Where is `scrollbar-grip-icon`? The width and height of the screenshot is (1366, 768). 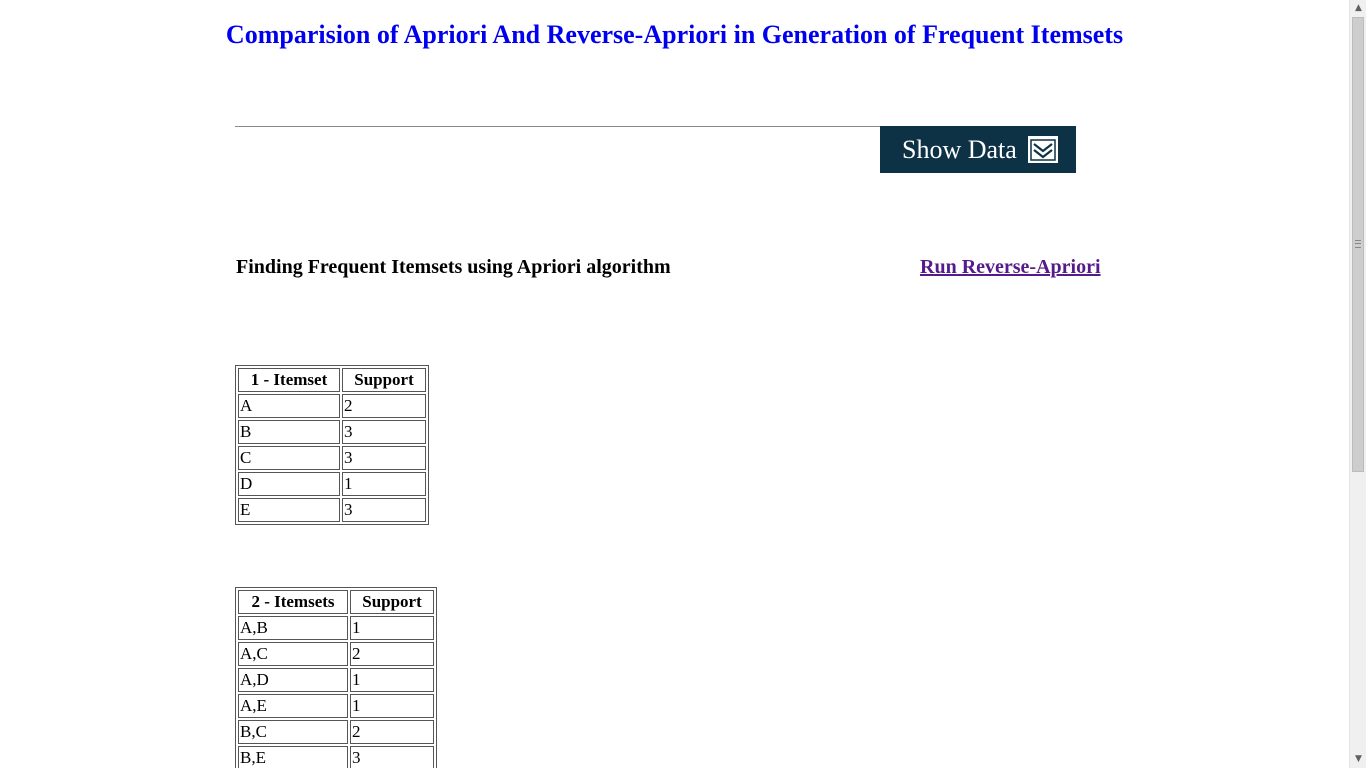
scrollbar-grip-icon is located at coordinates (1358, 244).